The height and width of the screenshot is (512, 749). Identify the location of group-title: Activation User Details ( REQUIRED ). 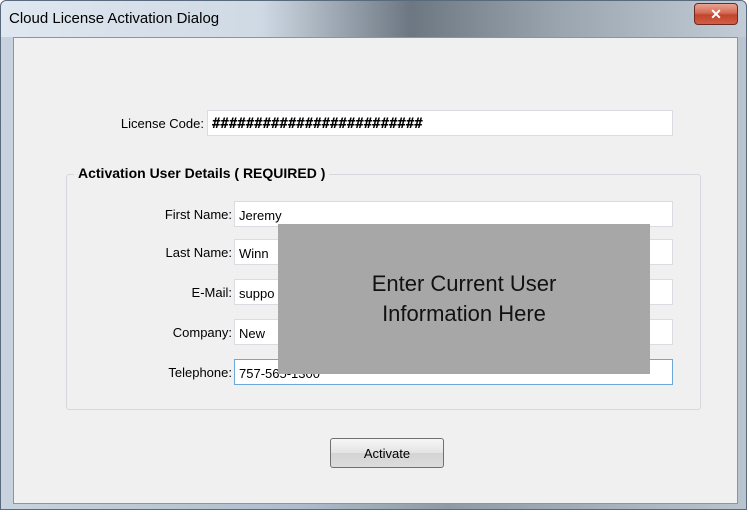
(202, 173).